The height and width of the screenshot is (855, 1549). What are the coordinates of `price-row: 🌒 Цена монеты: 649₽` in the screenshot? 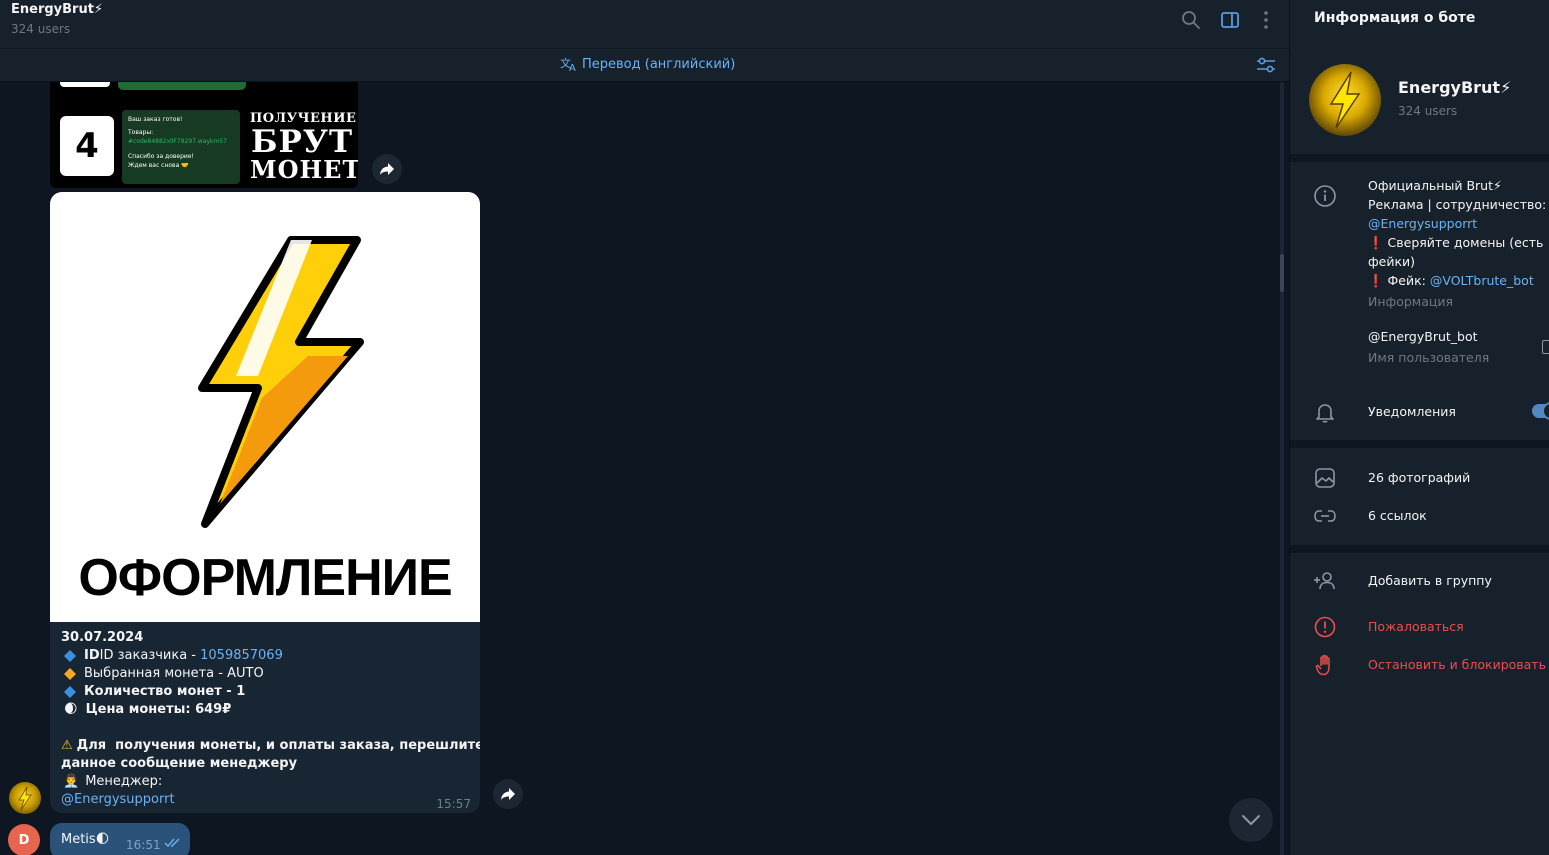 It's located at (261, 710).